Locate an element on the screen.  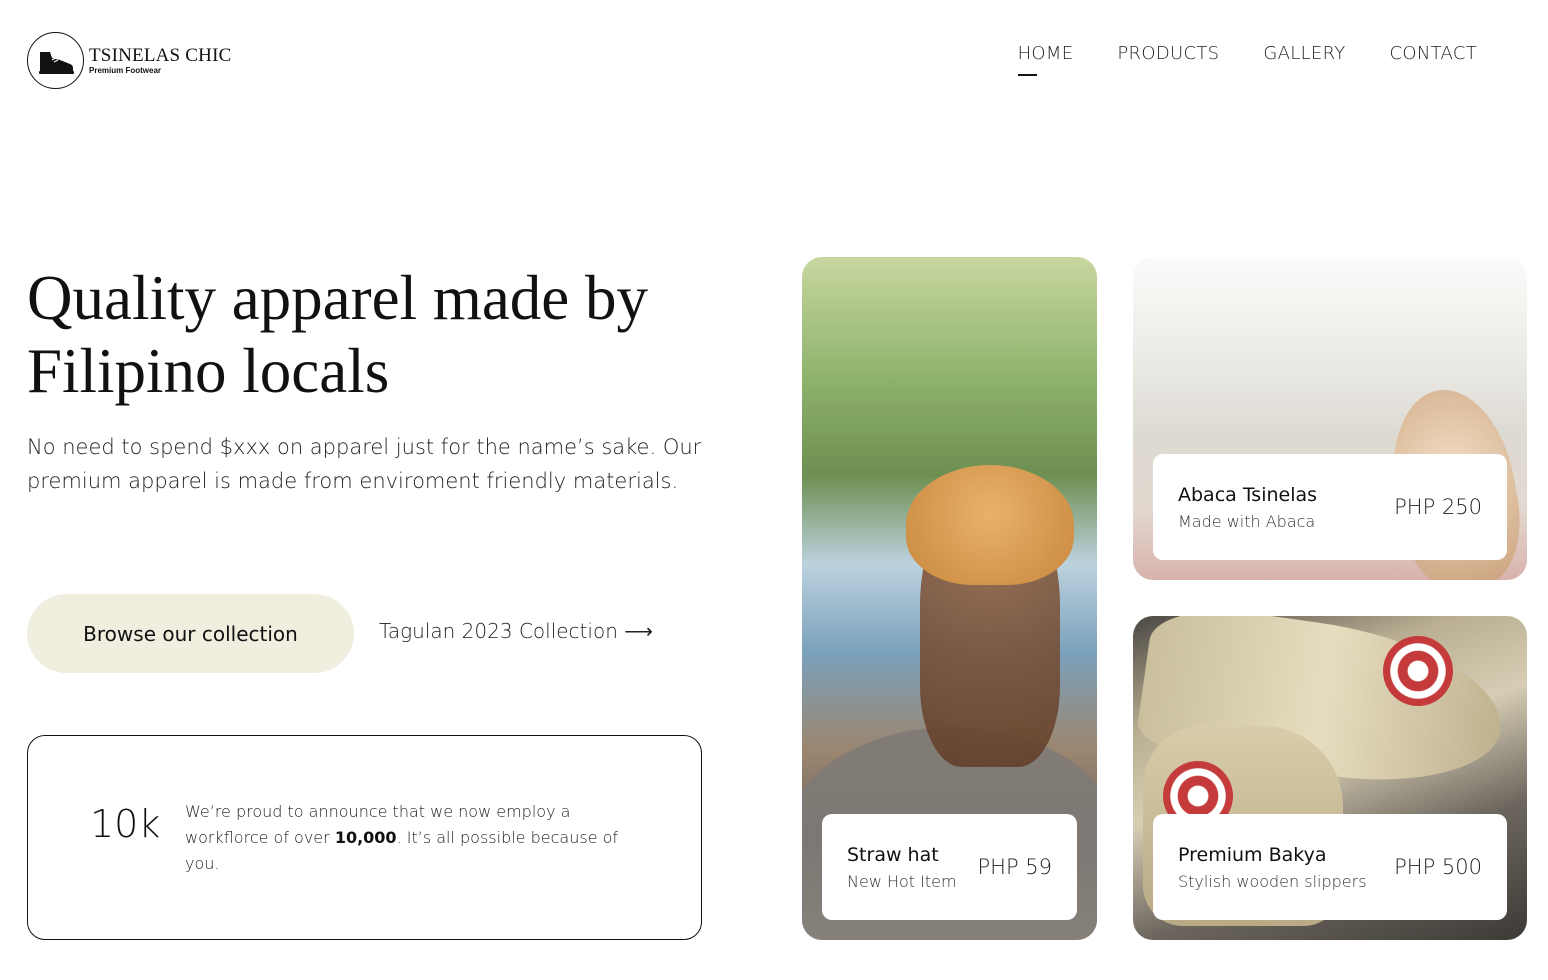
browse-collection-button: Browse our collection is located at coordinates (190, 633).